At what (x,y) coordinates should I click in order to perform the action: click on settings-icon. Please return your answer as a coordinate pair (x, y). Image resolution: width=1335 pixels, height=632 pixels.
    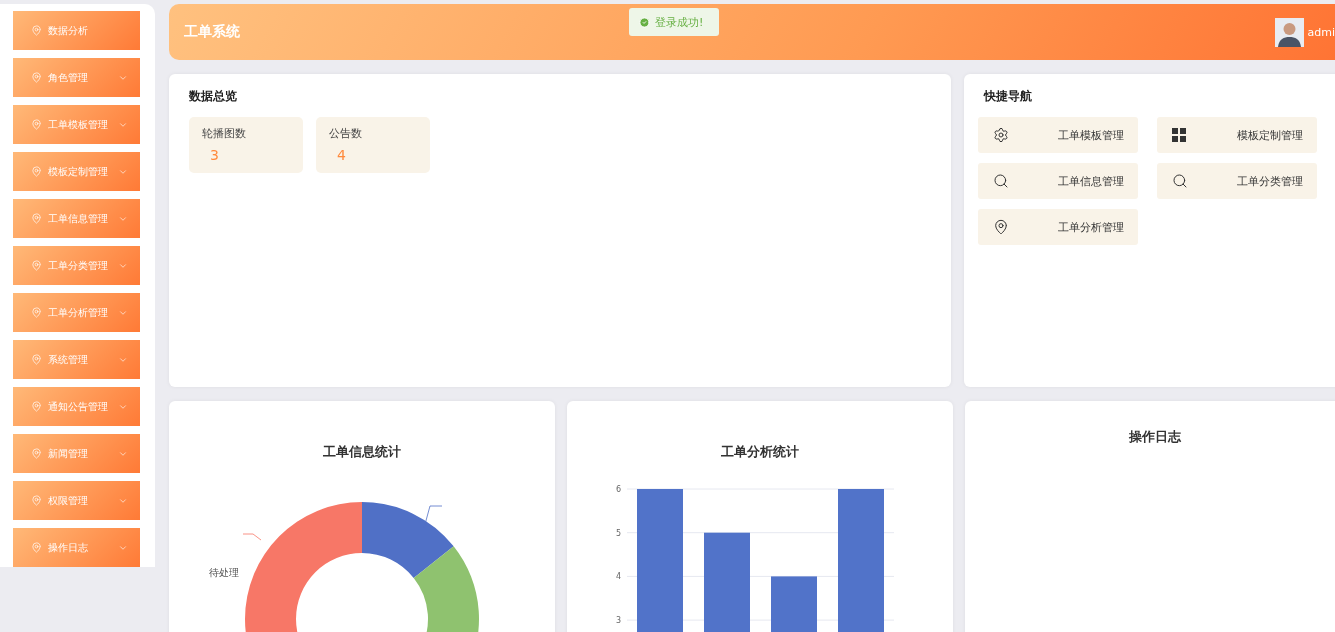
    Looking at the image, I should click on (1001, 135).